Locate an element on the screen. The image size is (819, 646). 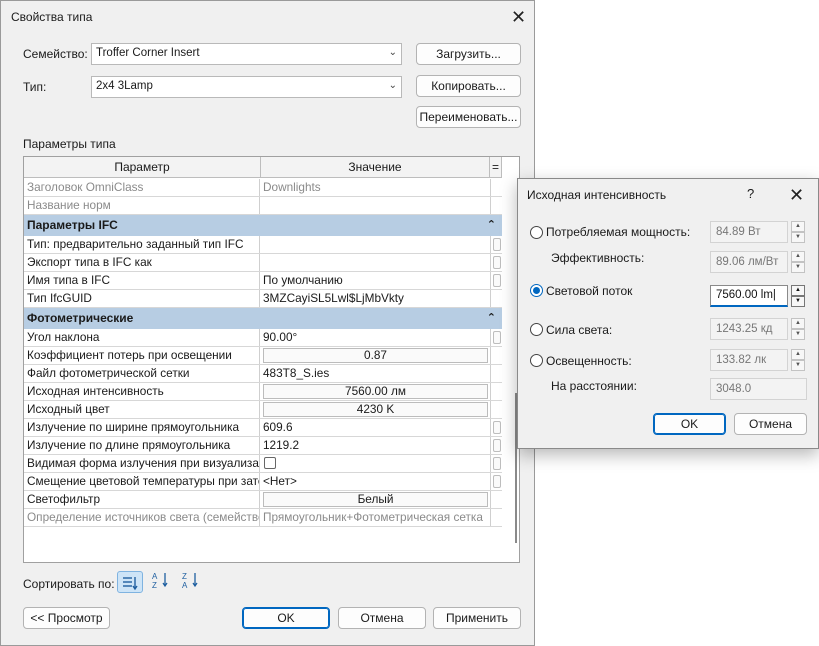
parameter-value: 0.87 is located at coordinates (375, 355).